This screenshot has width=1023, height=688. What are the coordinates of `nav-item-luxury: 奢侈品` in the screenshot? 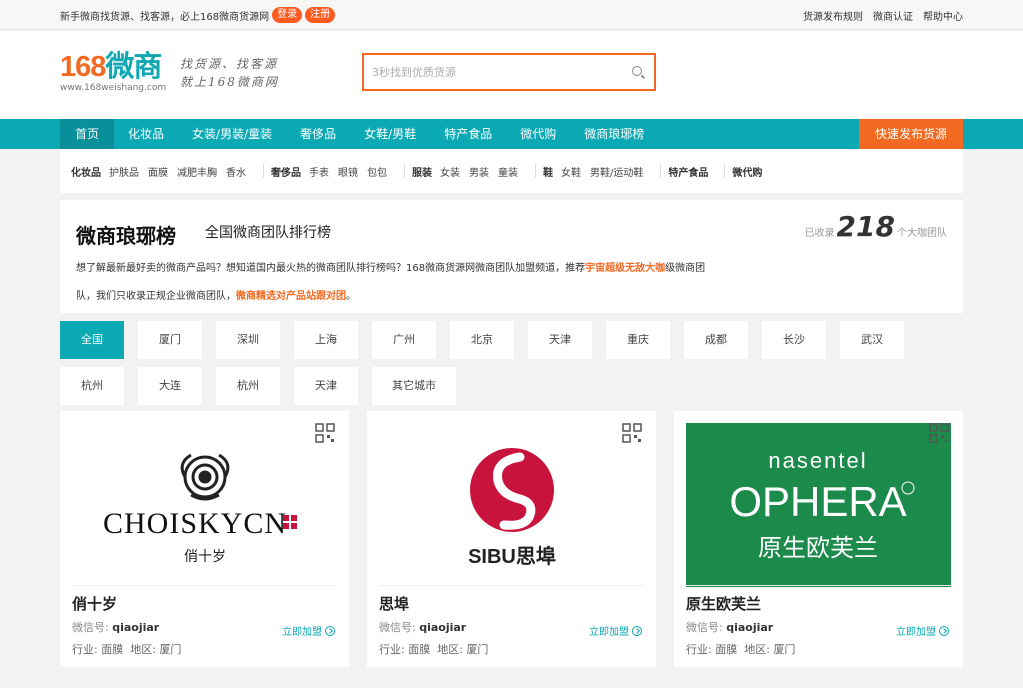 It's located at (318, 134).